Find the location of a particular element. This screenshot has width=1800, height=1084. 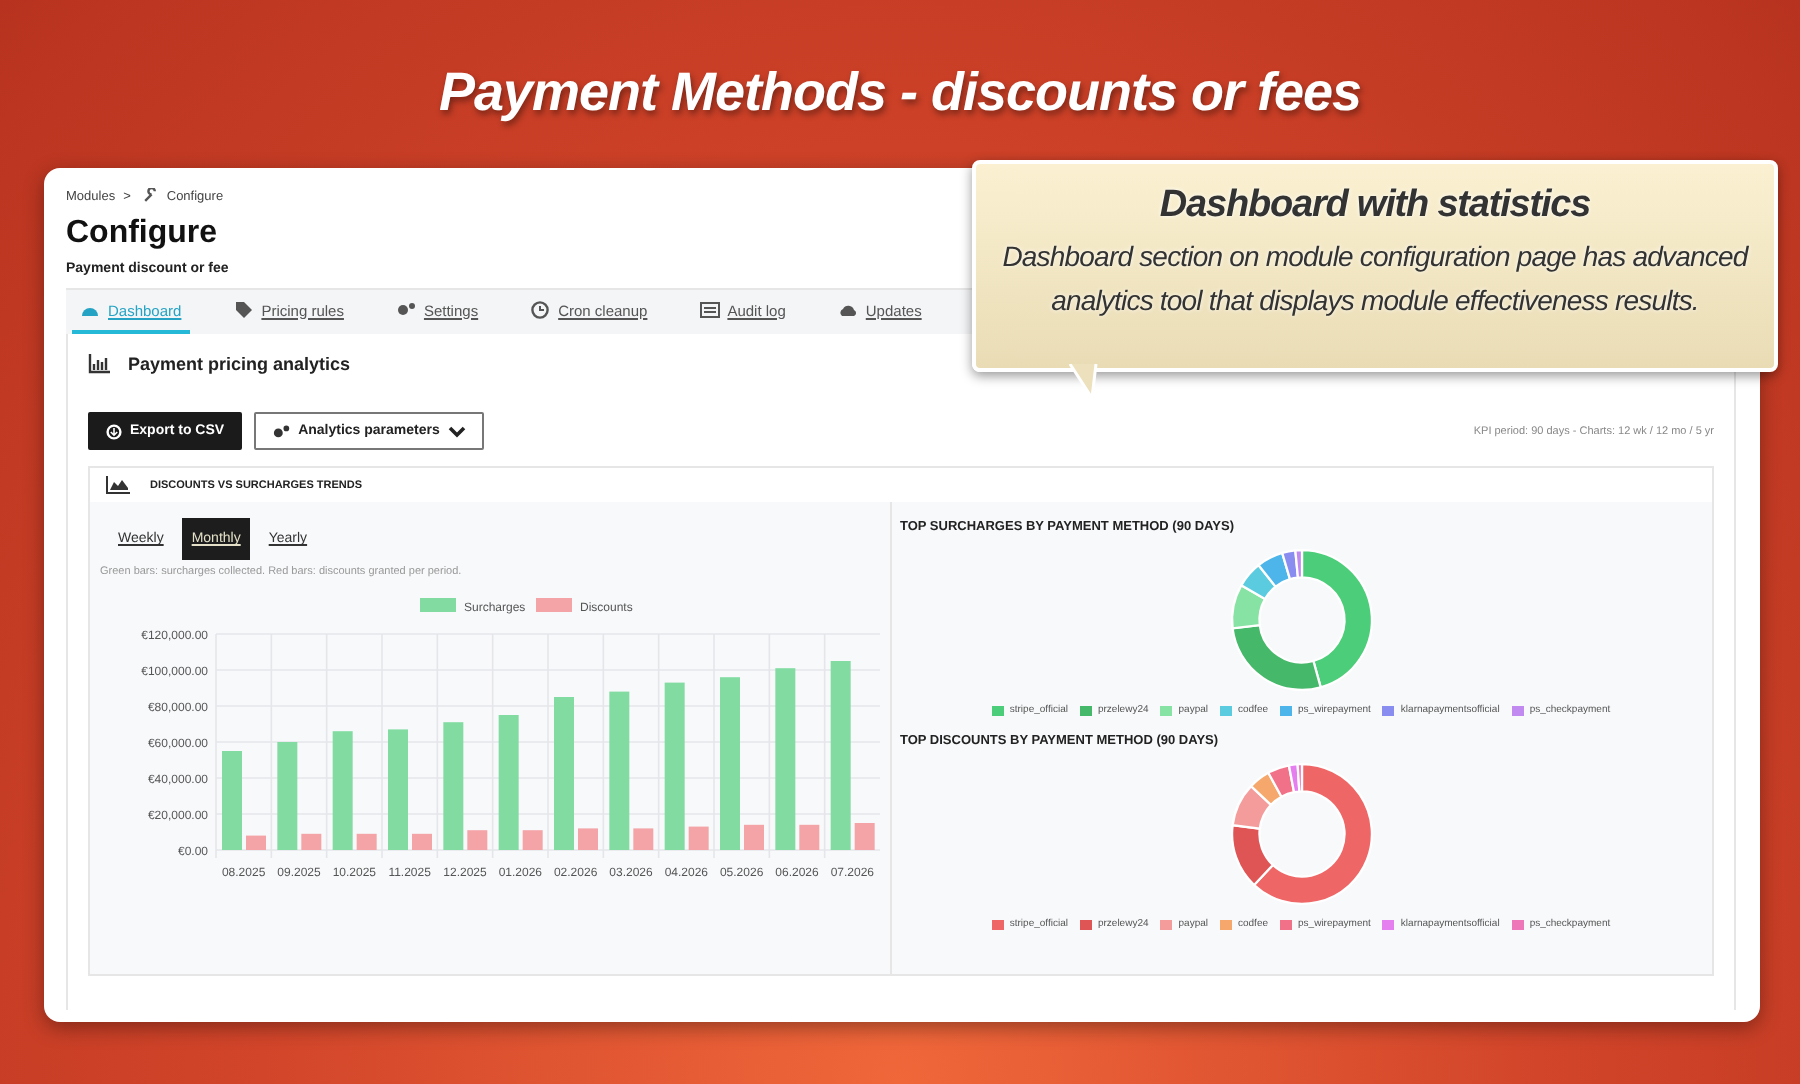

wrench-icon is located at coordinates (150, 196).